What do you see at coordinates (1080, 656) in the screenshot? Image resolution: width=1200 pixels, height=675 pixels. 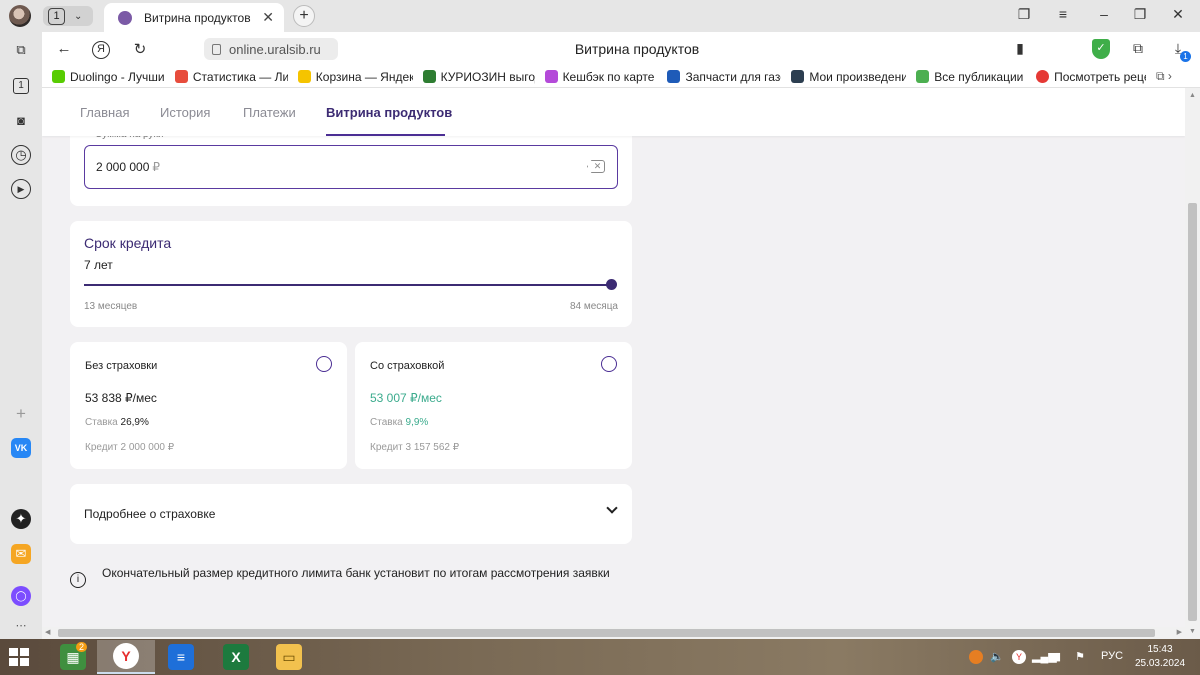 I see `flag-icon: ⚑` at bounding box center [1080, 656].